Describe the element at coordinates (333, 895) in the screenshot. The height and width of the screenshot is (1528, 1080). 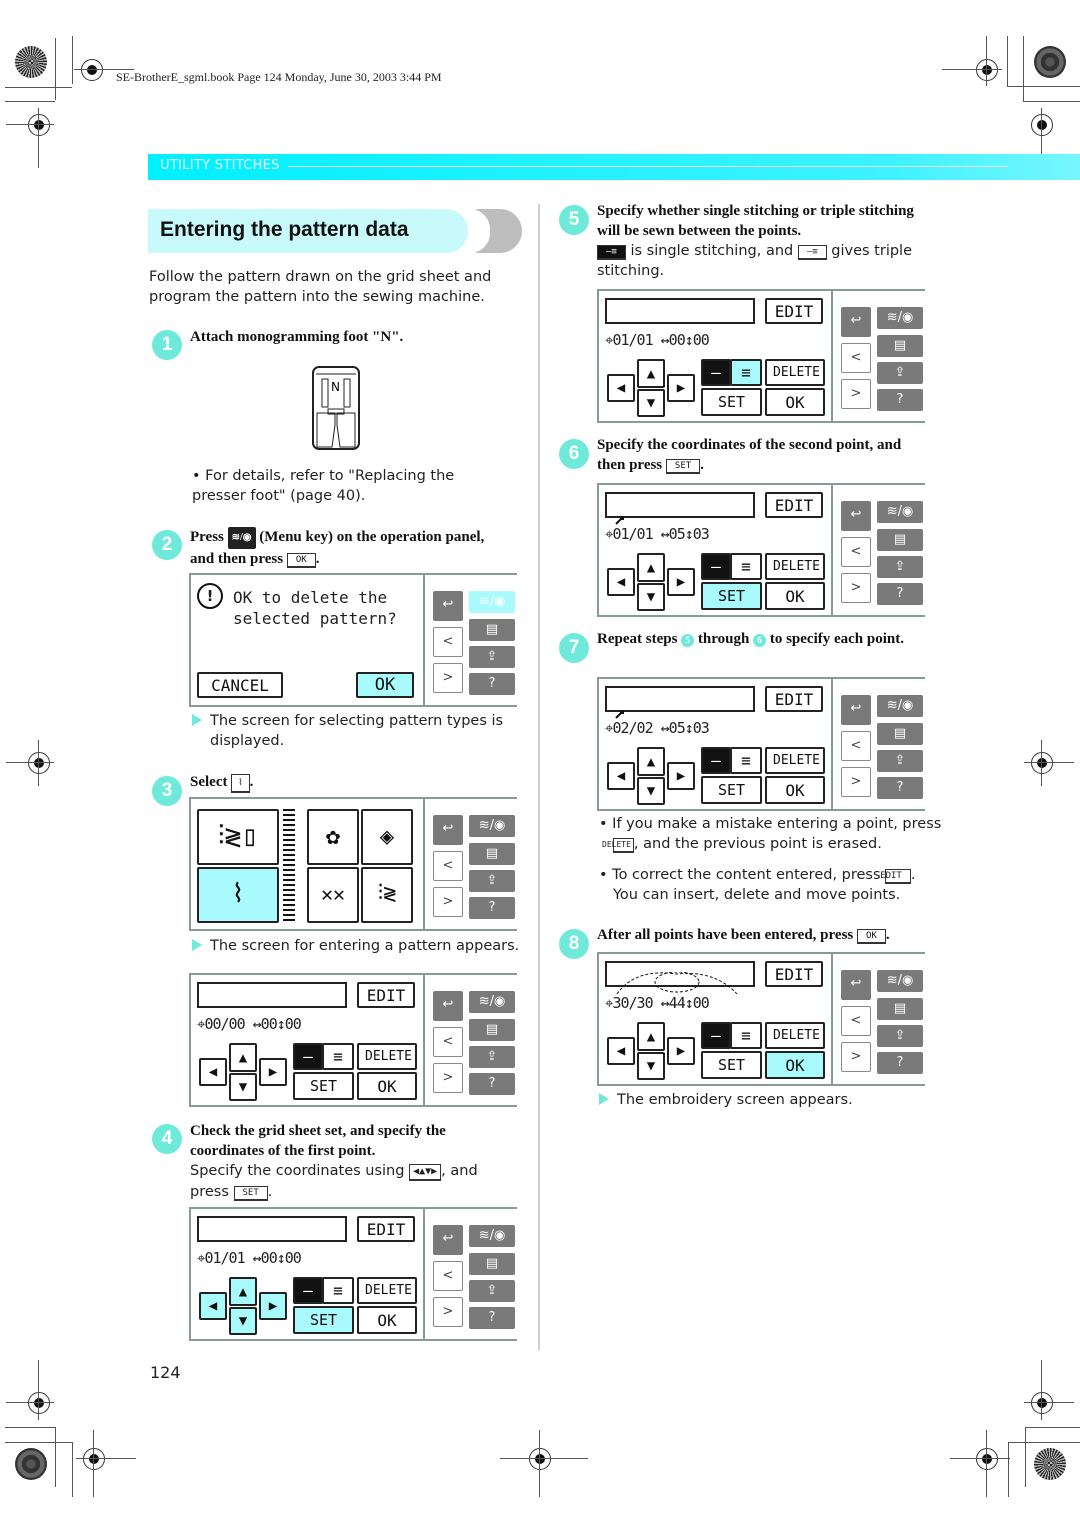
I see `cross-stitch-category: ✕✕` at that location.